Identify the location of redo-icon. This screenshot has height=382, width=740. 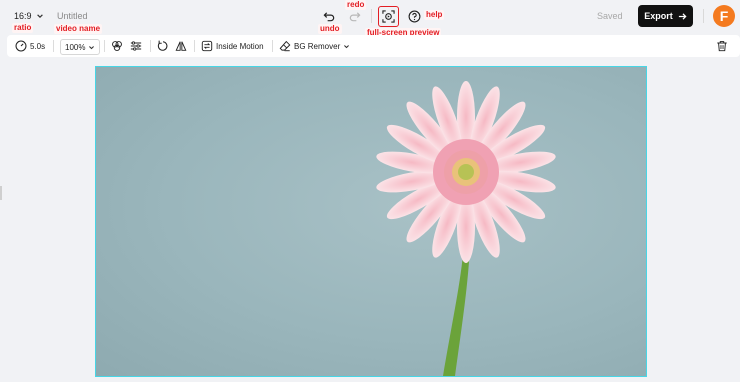
(354, 16).